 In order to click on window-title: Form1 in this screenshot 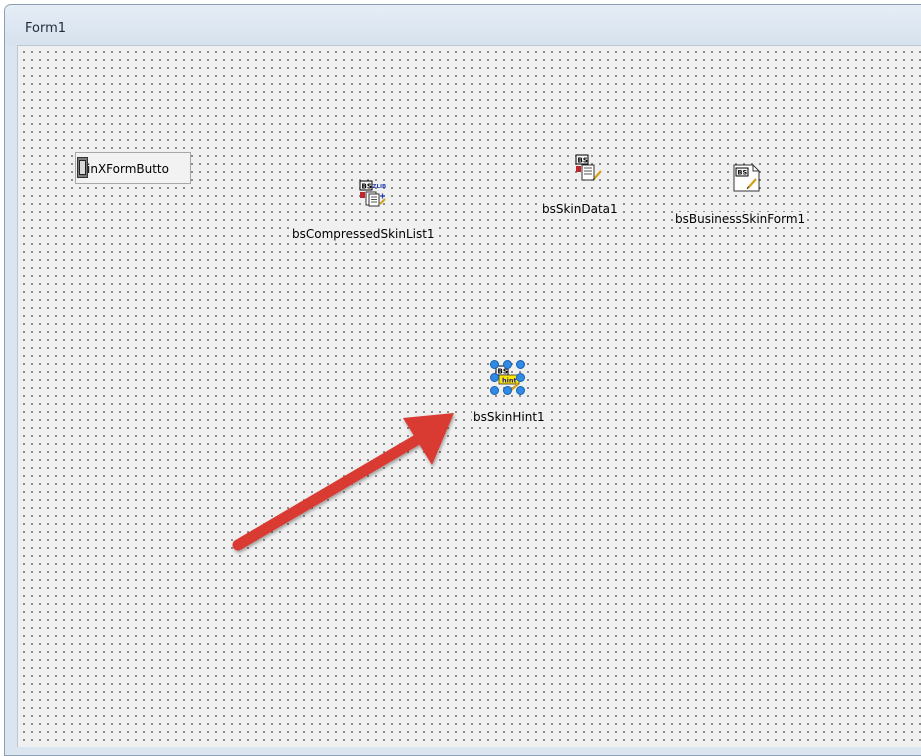, I will do `click(46, 28)`.